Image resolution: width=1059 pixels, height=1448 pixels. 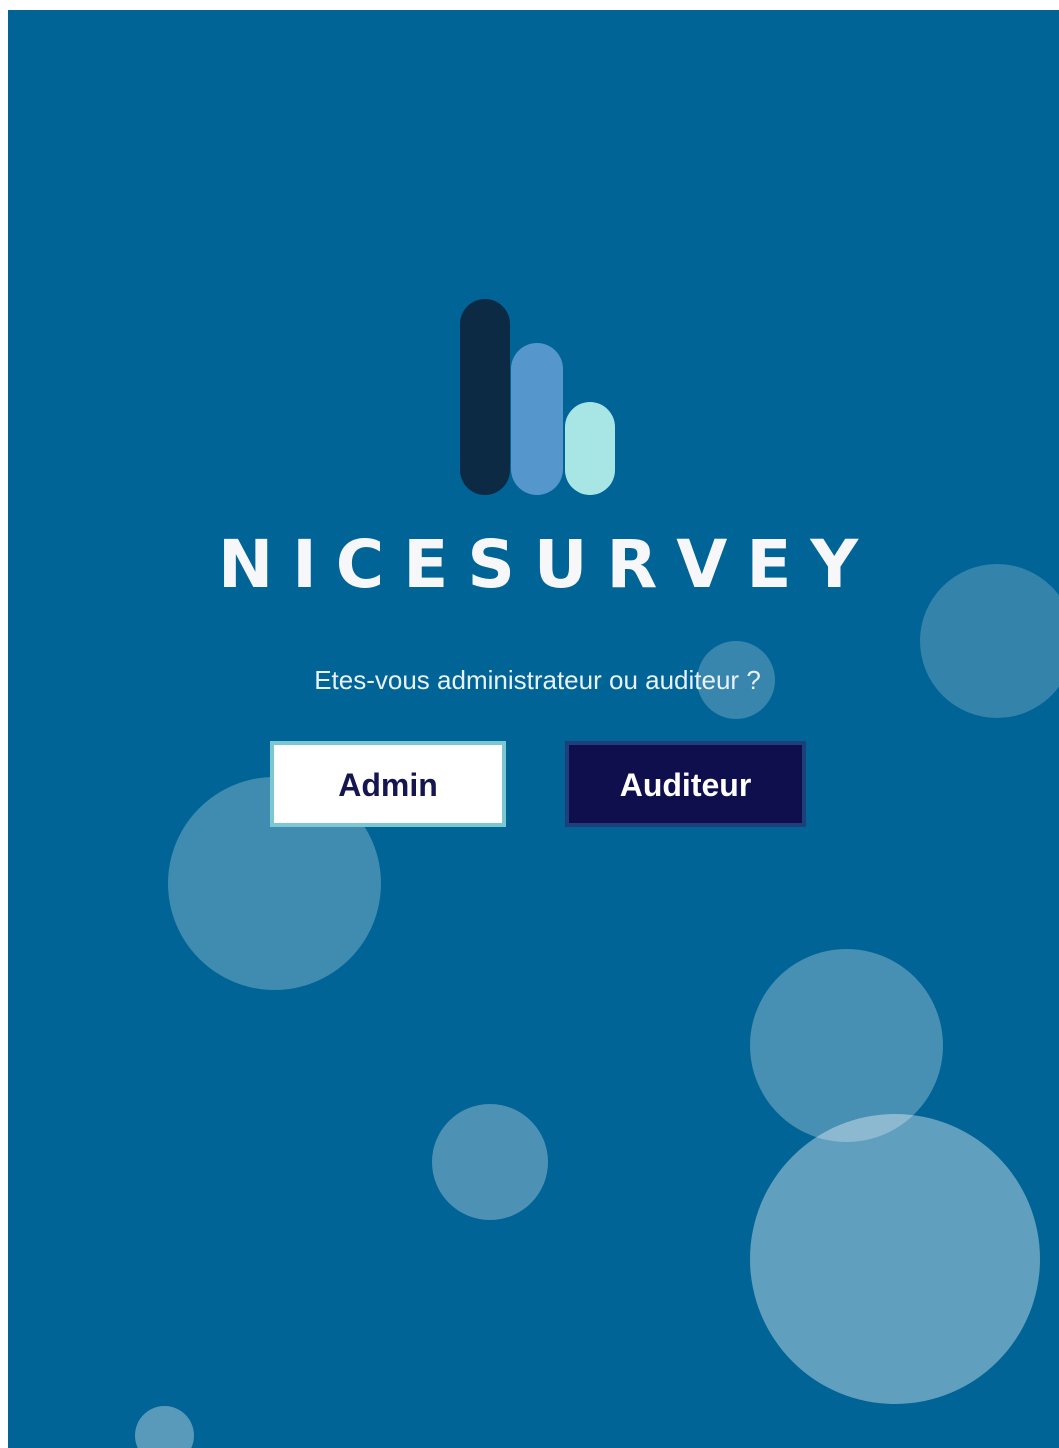 I want to click on brand-name: NICESURVEY, so click(x=548, y=564).